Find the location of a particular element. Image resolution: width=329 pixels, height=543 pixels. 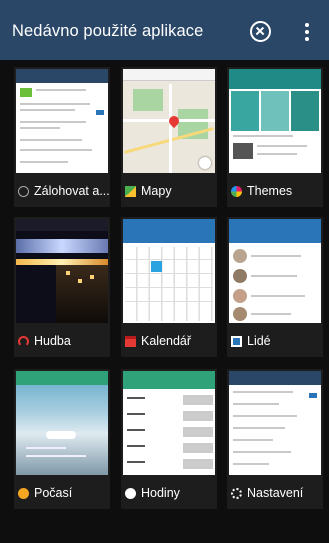

gear-icon is located at coordinates (236, 493).